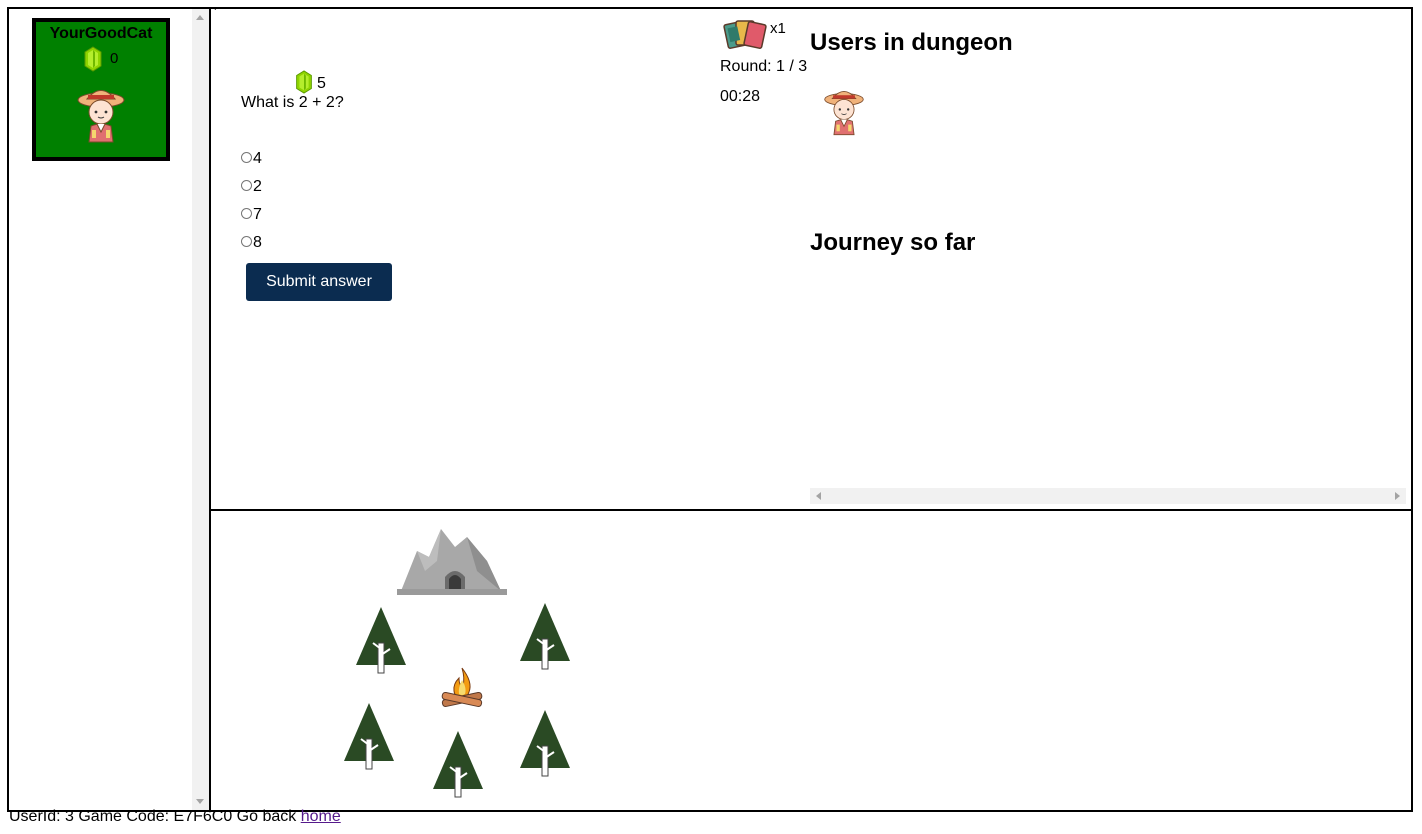  What do you see at coordinates (153, 816) in the screenshot?
I see `footer-info: UserId: 3 Game Code: E7F6C0 Go back` at bounding box center [153, 816].